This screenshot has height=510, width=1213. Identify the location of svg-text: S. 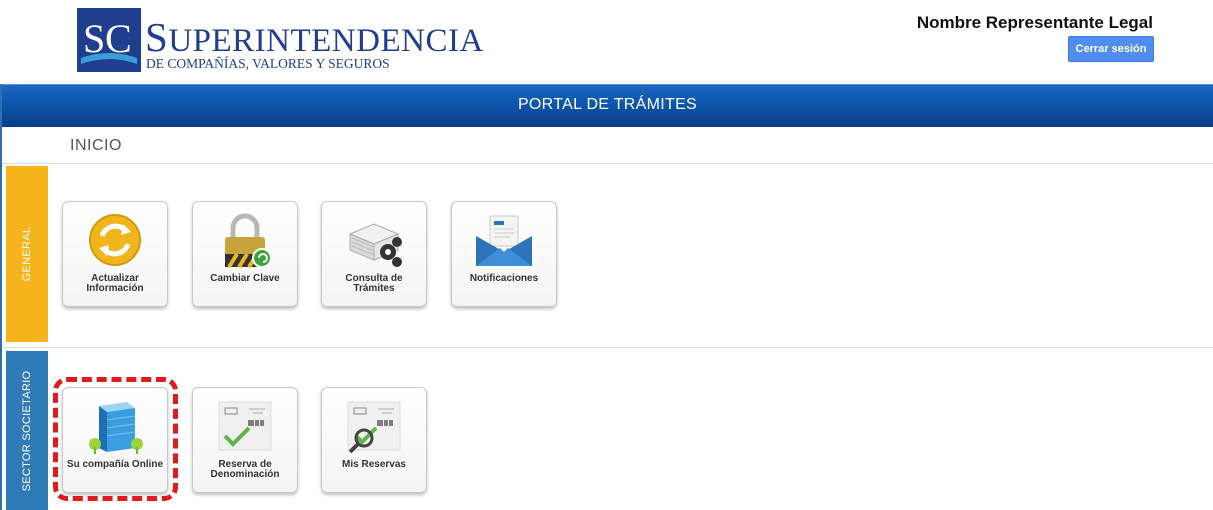
(94, 38).